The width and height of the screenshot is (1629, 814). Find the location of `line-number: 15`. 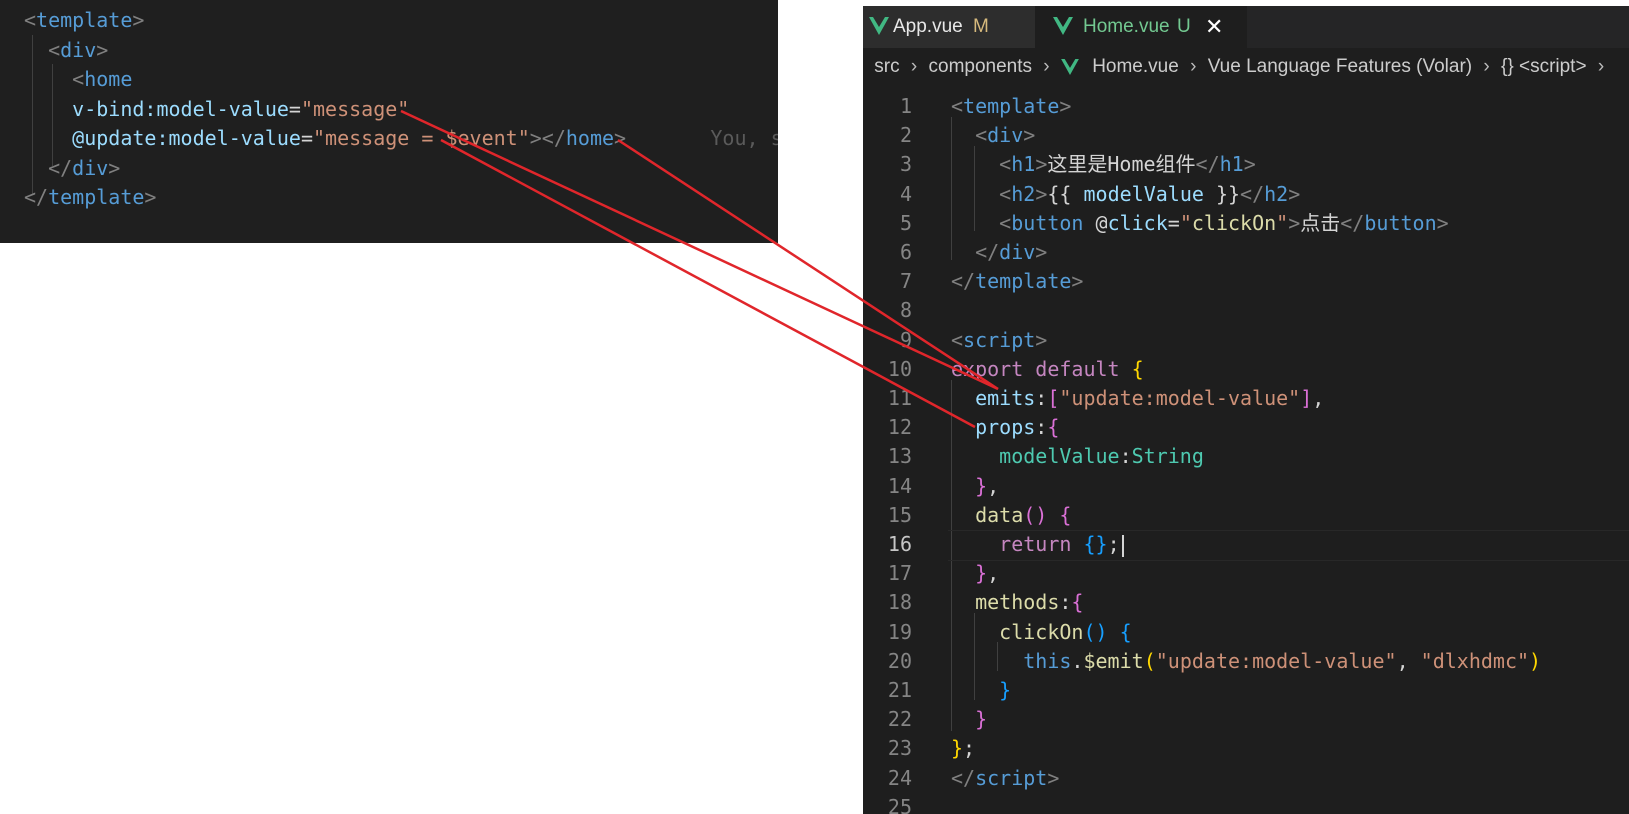

line-number: 15 is located at coordinates (899, 514).